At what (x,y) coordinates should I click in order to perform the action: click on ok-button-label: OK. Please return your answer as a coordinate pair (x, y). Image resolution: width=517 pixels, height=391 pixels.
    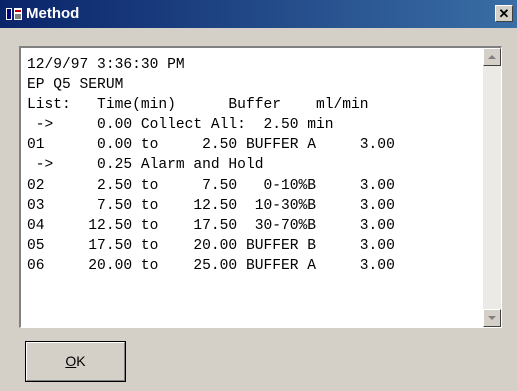
    Looking at the image, I should click on (75, 361).